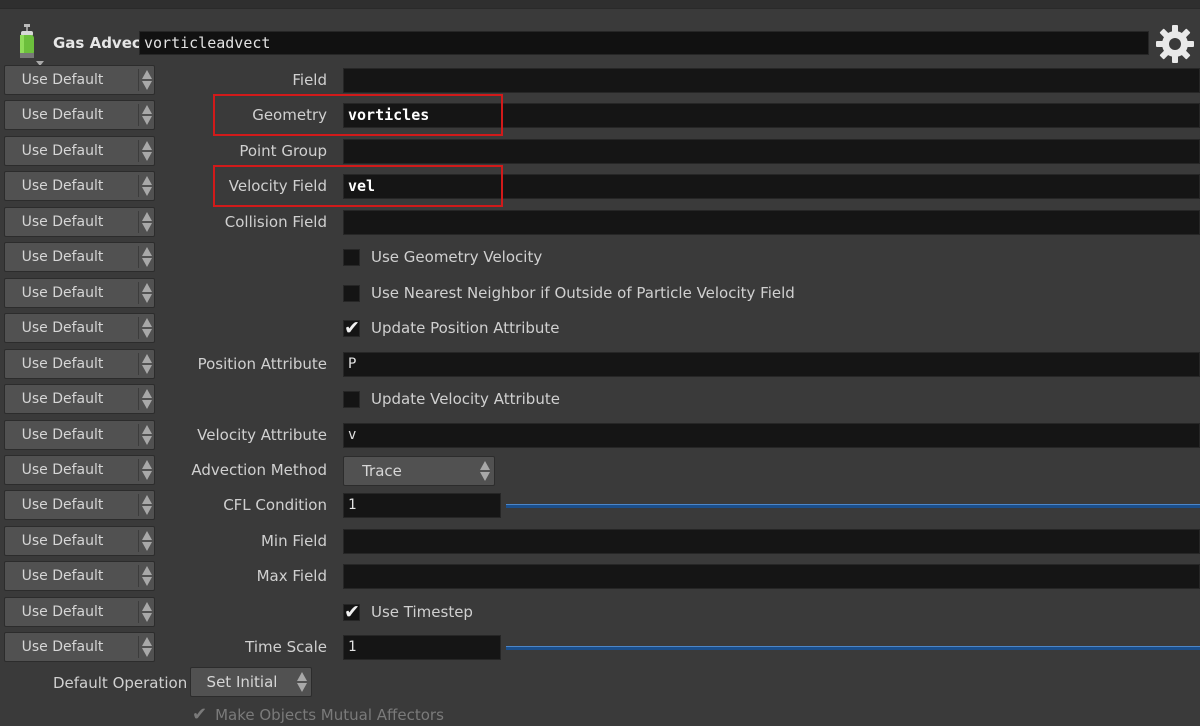  What do you see at coordinates (275, 222) in the screenshot?
I see `param-label: Collision Field` at bounding box center [275, 222].